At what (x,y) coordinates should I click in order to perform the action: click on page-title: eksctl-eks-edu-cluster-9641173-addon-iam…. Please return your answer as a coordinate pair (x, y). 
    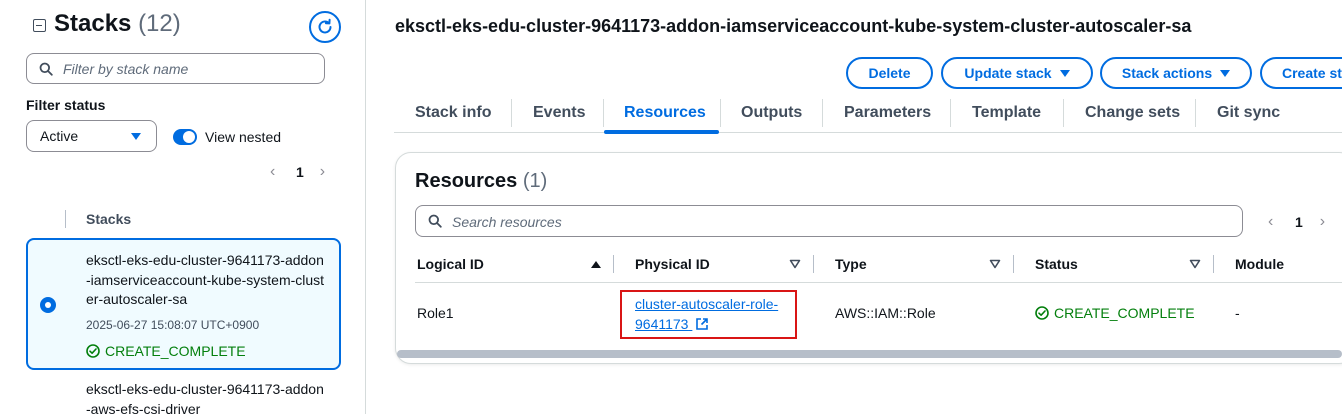
    Looking at the image, I should click on (793, 26).